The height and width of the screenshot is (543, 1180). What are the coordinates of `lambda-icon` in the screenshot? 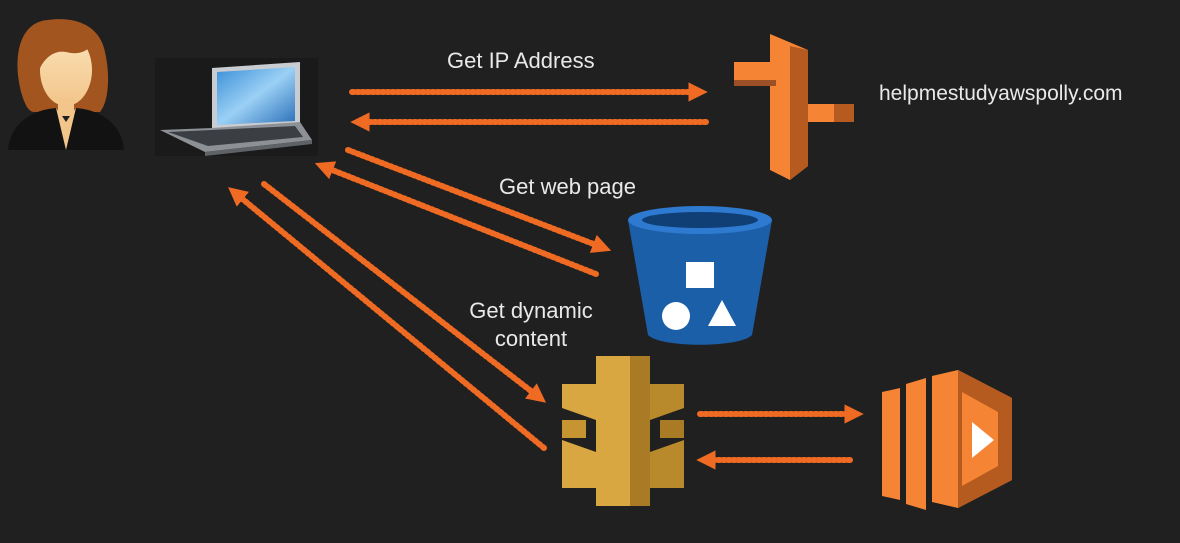 It's located at (947, 440).